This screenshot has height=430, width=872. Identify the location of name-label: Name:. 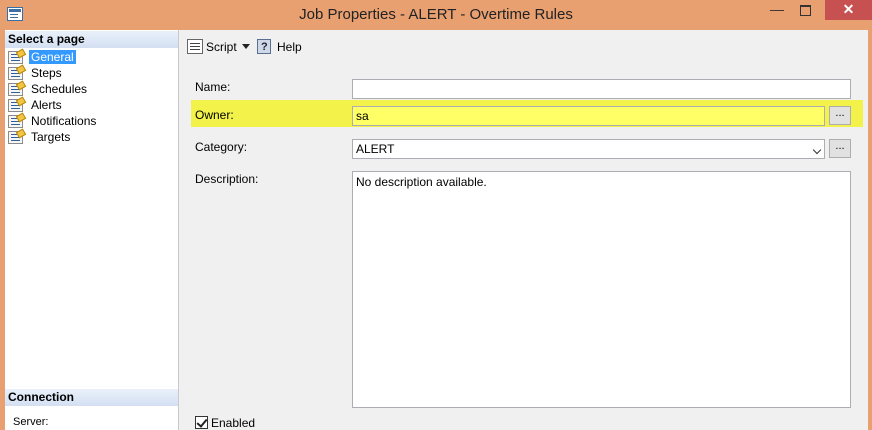
(213, 87).